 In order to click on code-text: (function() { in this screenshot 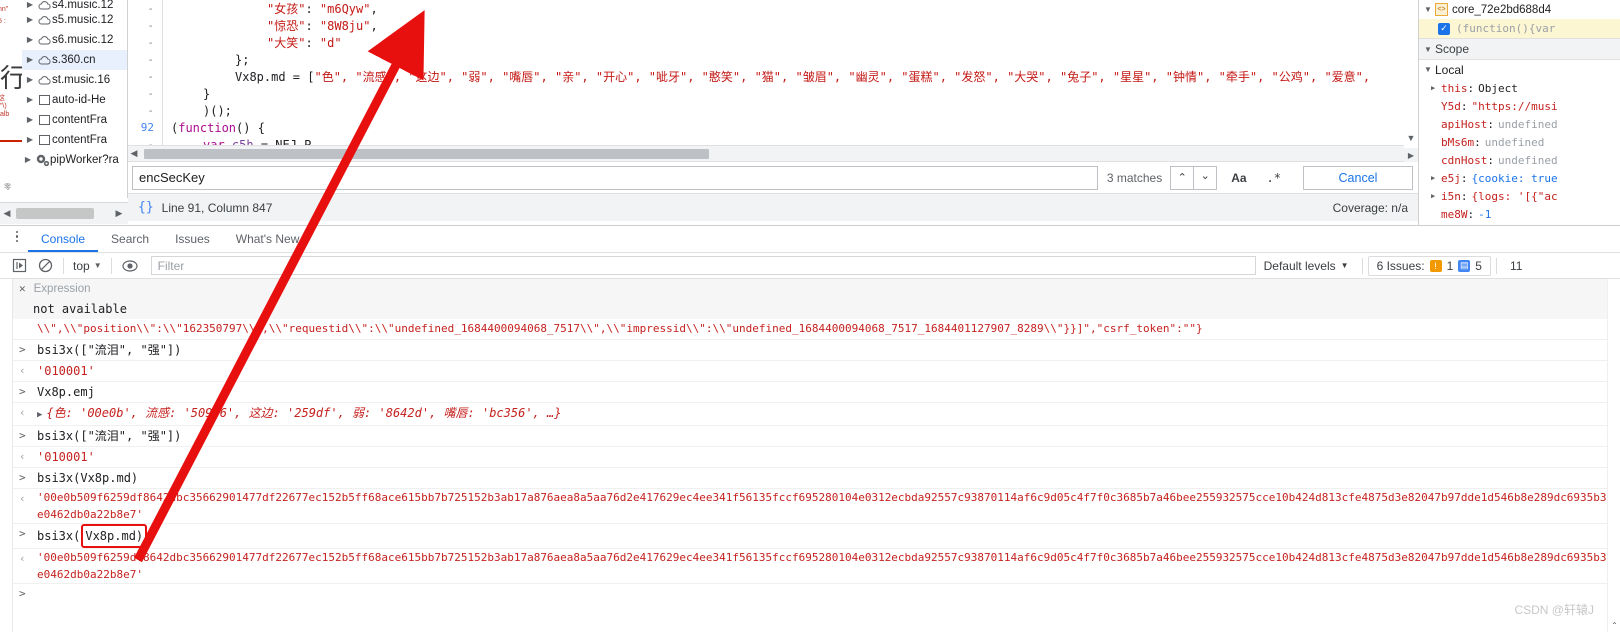, I will do `click(218, 127)`.